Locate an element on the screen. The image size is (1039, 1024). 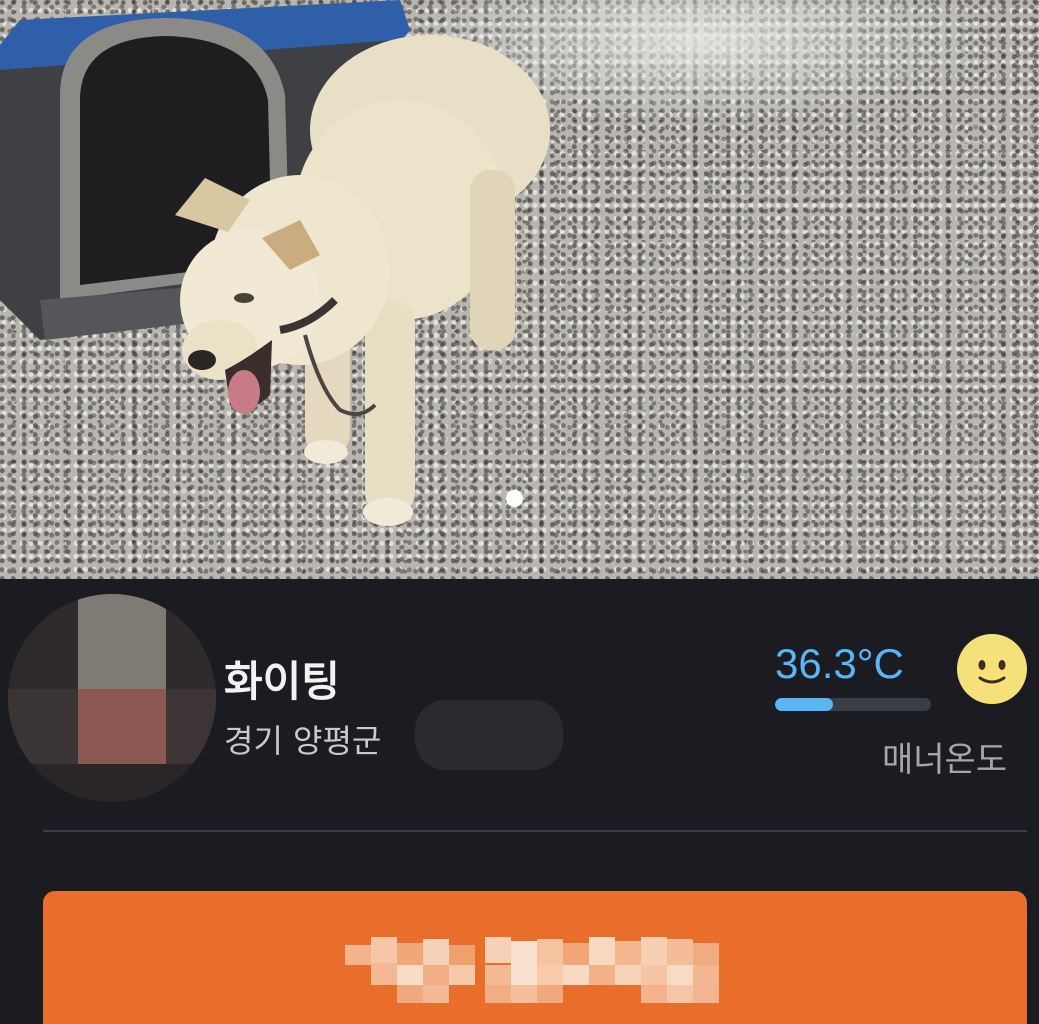
manner-temperature-value: 36.3°C is located at coordinates (839, 663).